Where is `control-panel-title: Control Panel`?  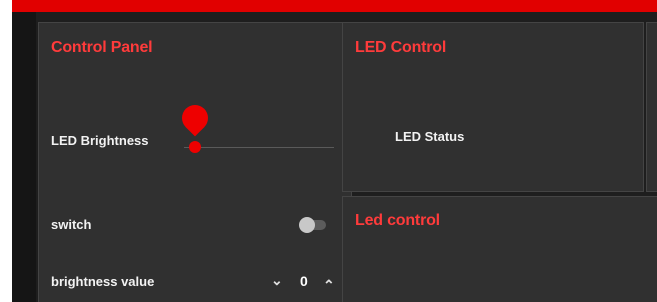 control-panel-title: Control Panel is located at coordinates (102, 47).